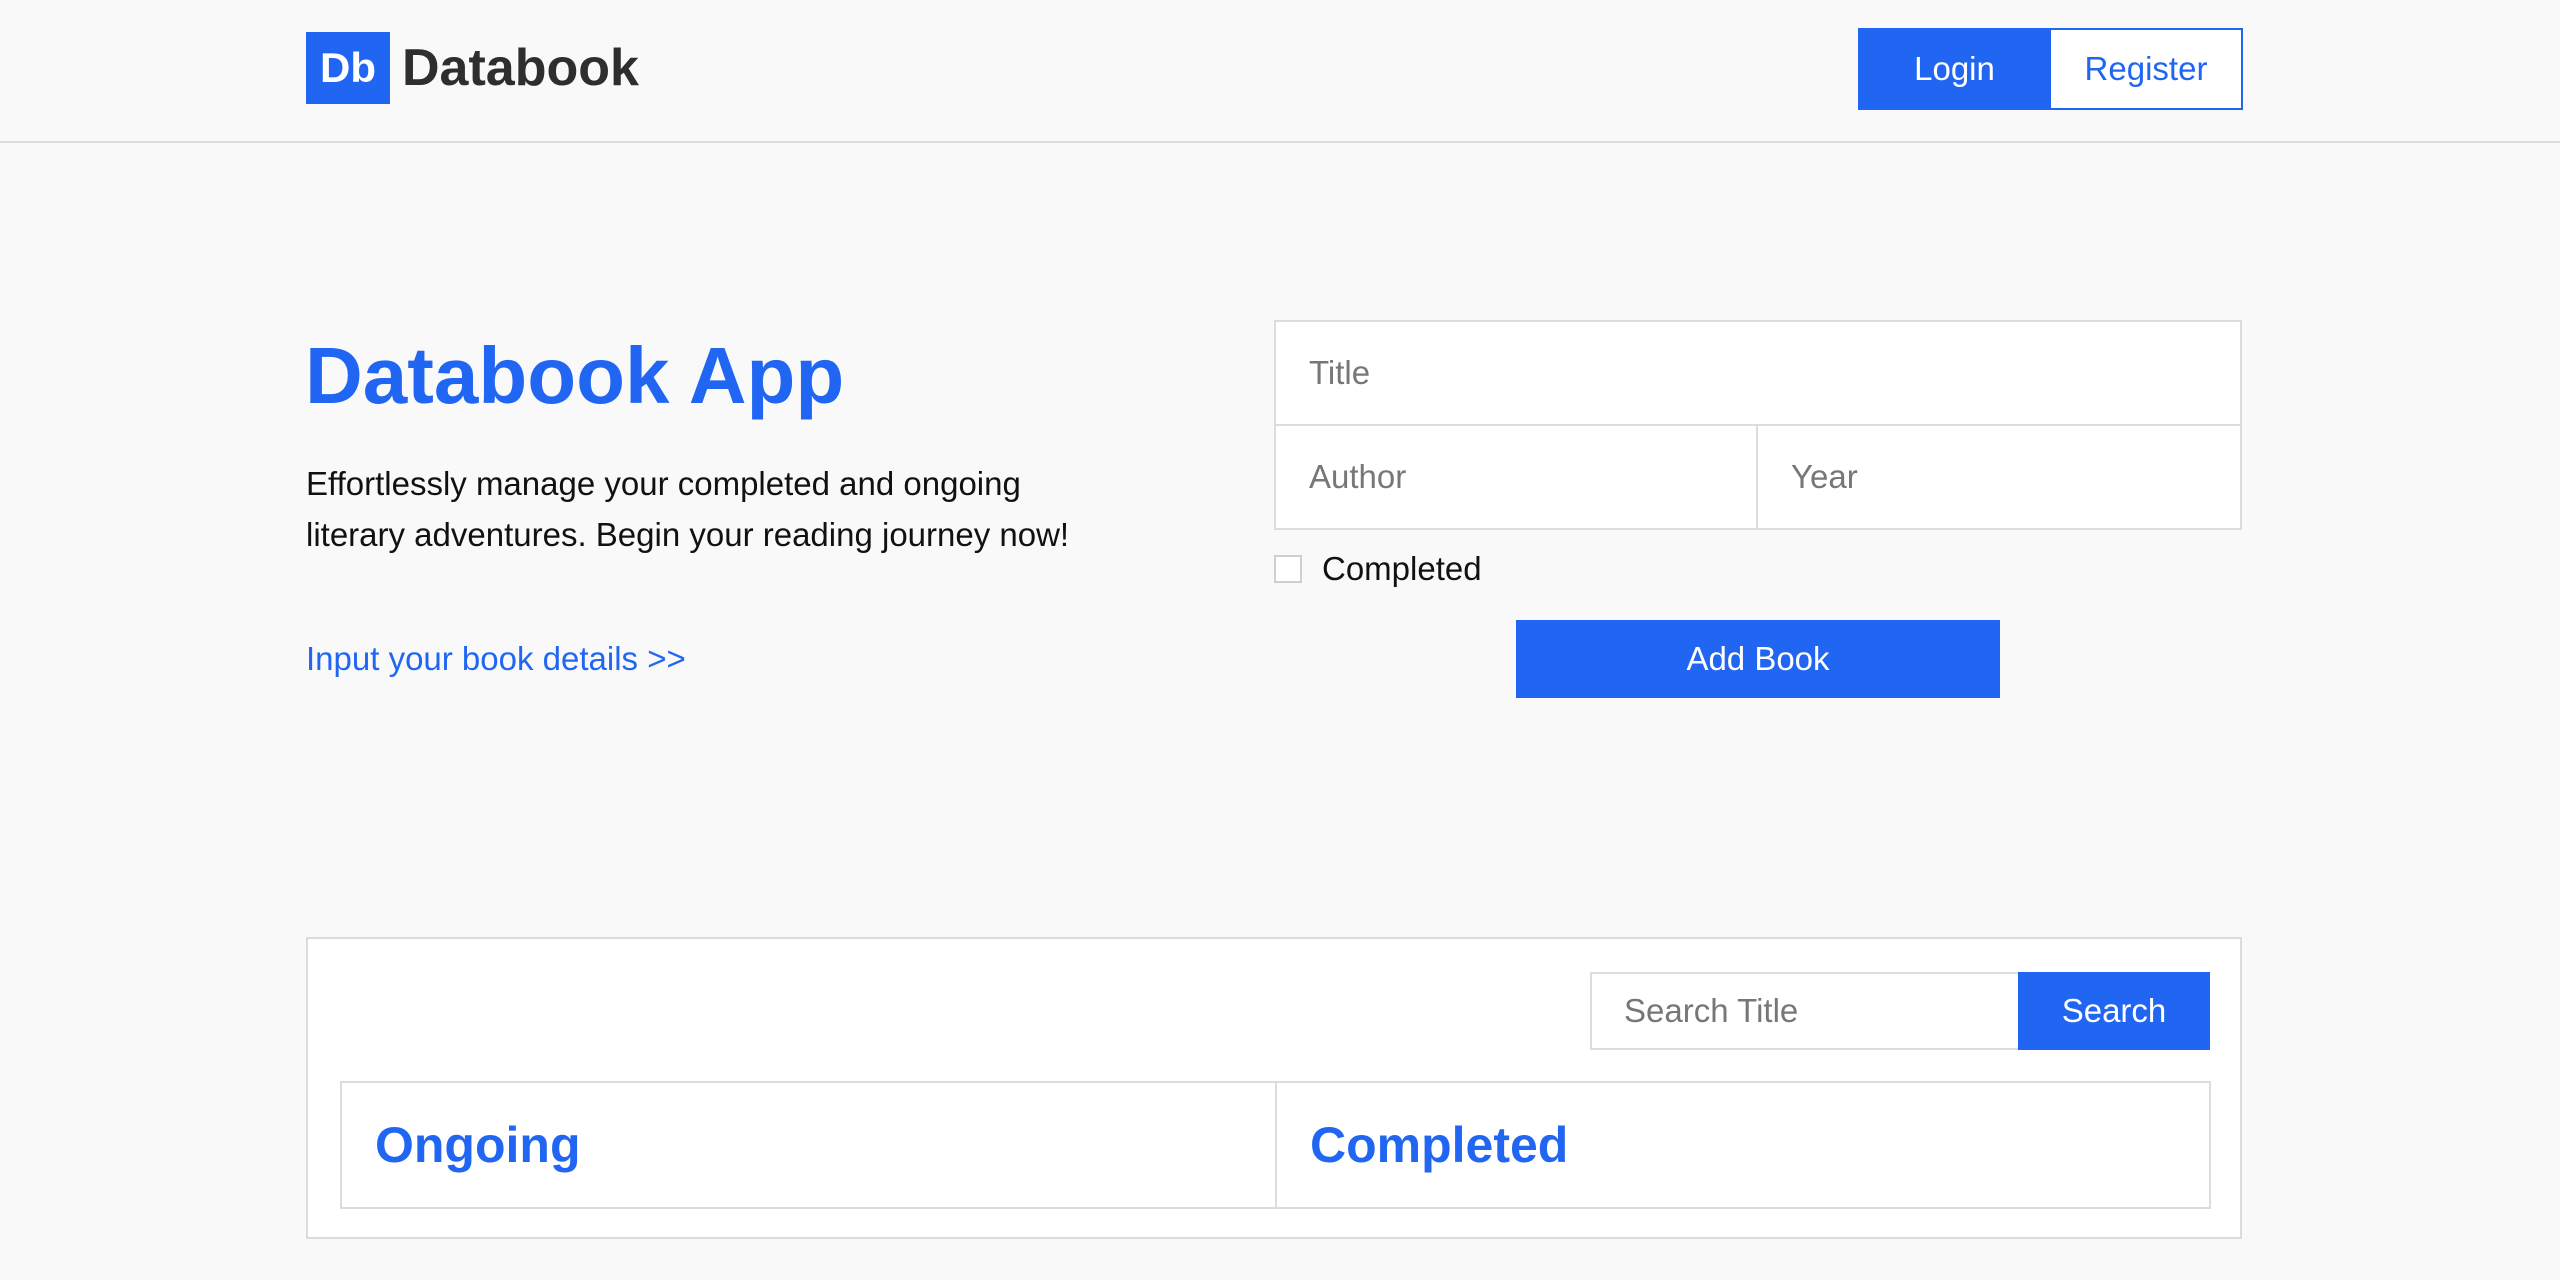 The height and width of the screenshot is (1280, 2560). Describe the element at coordinates (1758, 373) in the screenshot. I see `title-input: Title` at that location.